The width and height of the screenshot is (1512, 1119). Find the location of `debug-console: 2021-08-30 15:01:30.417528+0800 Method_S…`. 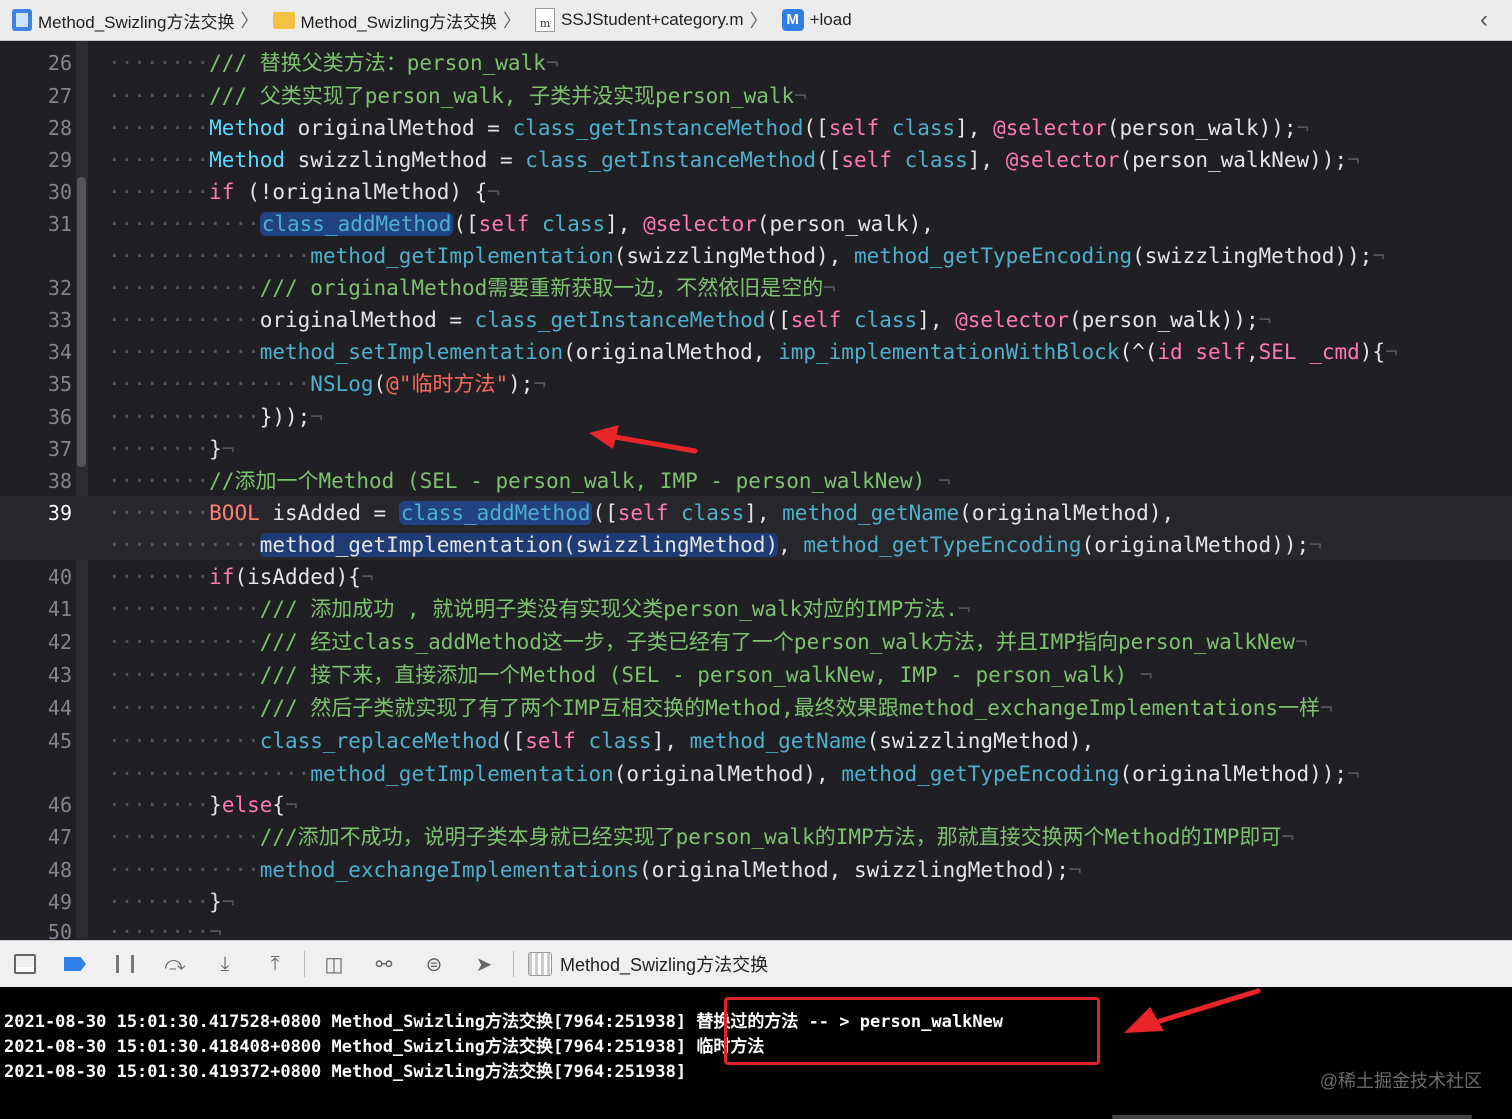

debug-console: 2021-08-30 15:01:30.417528+0800 Method_S… is located at coordinates (756, 1053).